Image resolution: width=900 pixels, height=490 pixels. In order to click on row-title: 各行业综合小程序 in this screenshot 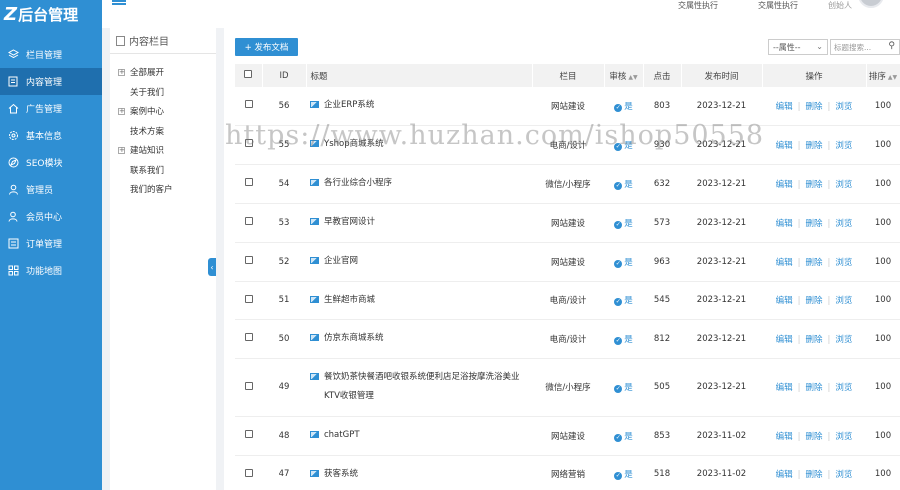, I will do `click(358, 183)`.